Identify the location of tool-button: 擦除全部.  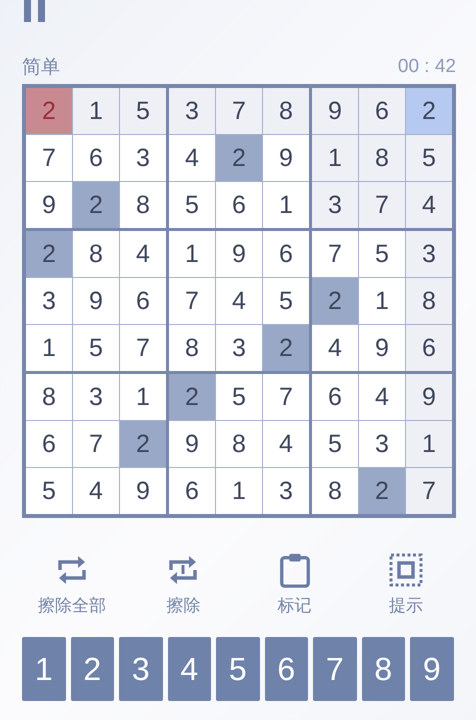
(72, 584).